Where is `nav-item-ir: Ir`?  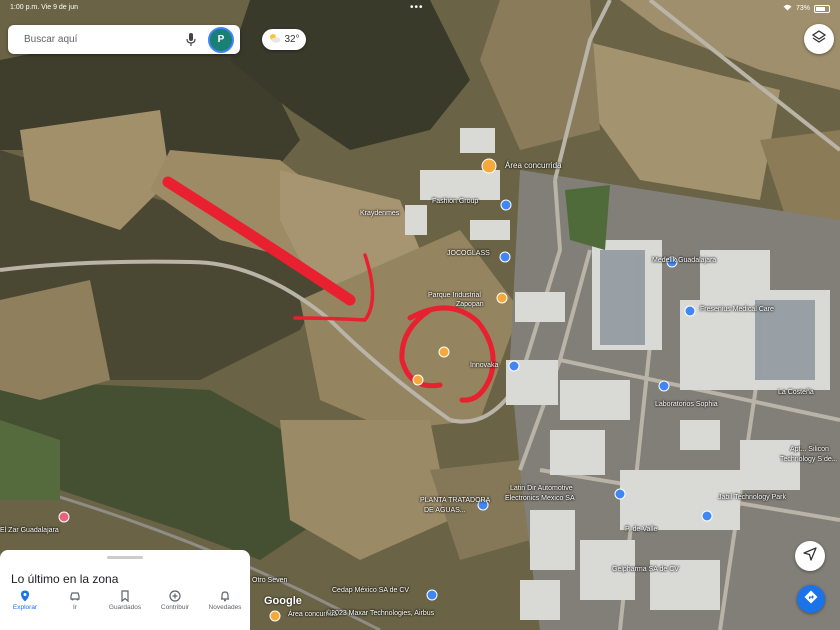 nav-item-ir: Ir is located at coordinates (75, 598).